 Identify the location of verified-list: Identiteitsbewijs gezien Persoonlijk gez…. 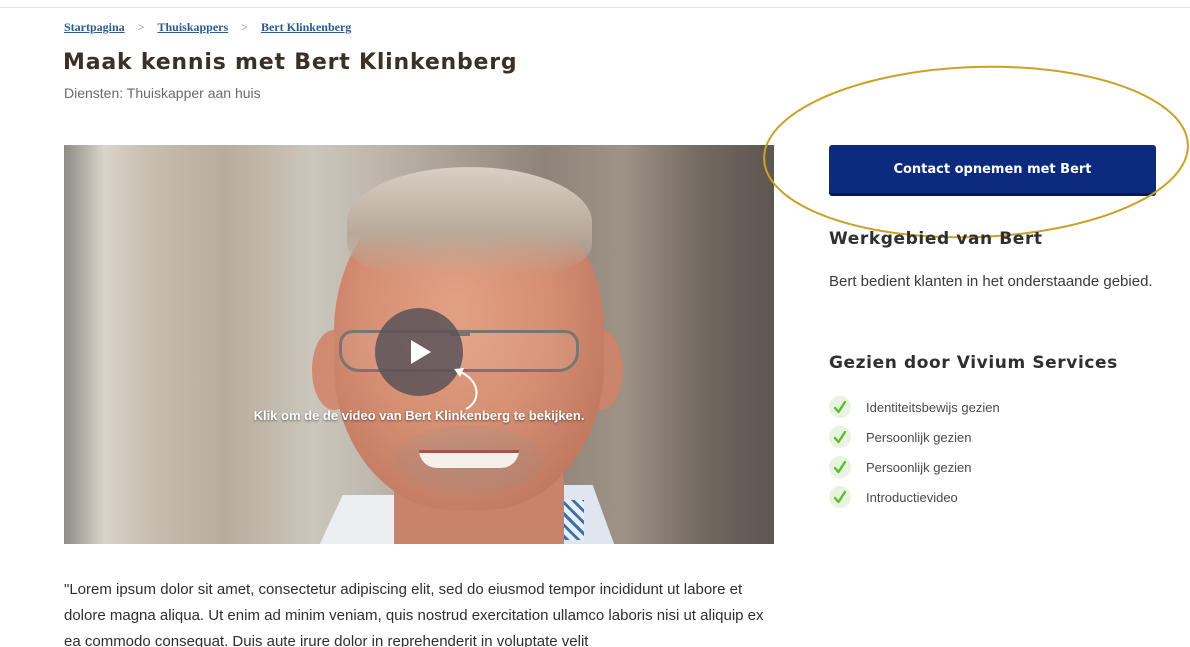
(914, 452).